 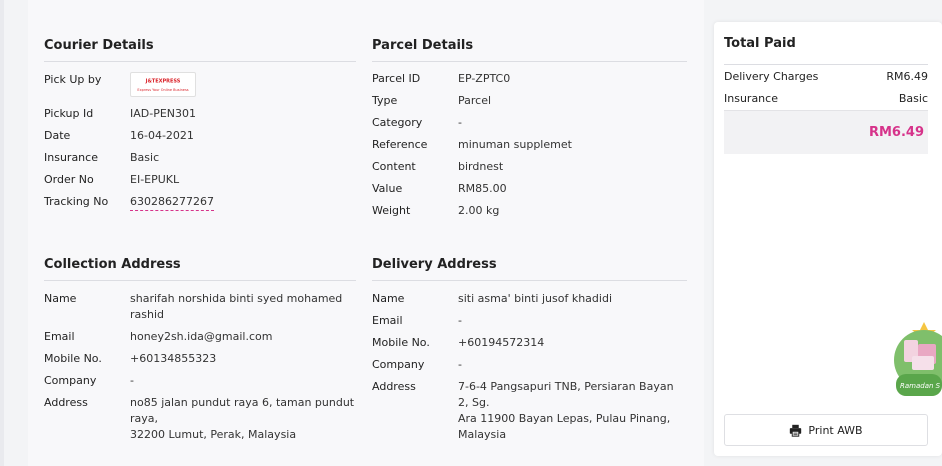 What do you see at coordinates (385, 100) in the screenshot?
I see `type-label: Type` at bounding box center [385, 100].